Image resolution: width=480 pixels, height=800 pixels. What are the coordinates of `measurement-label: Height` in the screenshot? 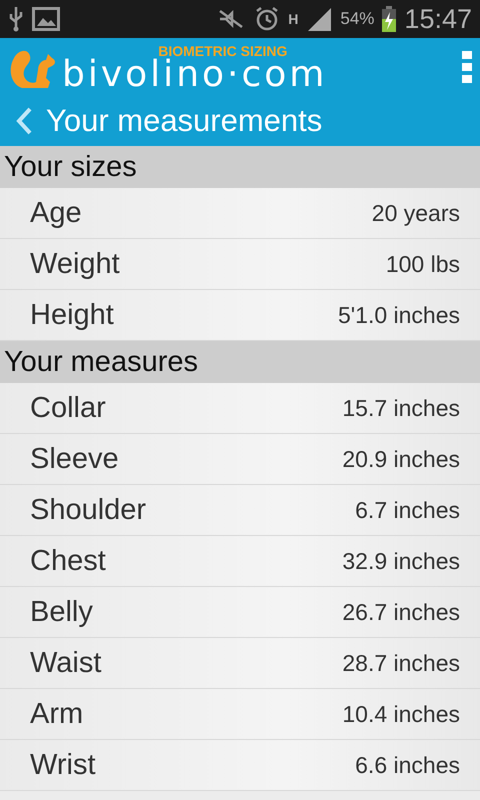 It's located at (72, 315).